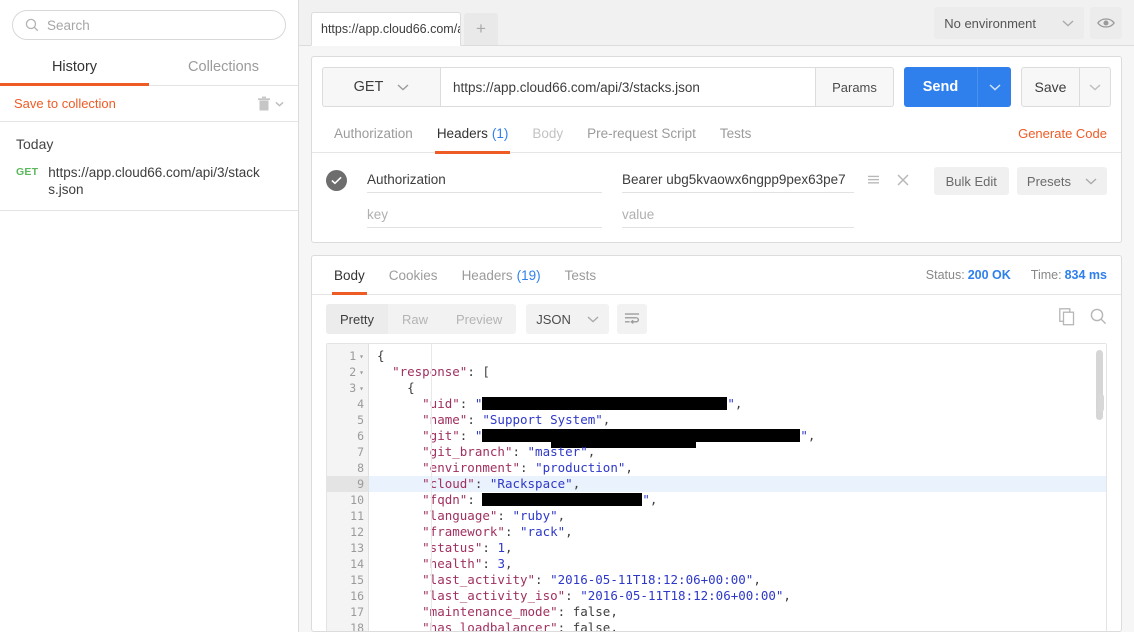 The image size is (1134, 632). I want to click on line-number: 6, so click(360, 436).